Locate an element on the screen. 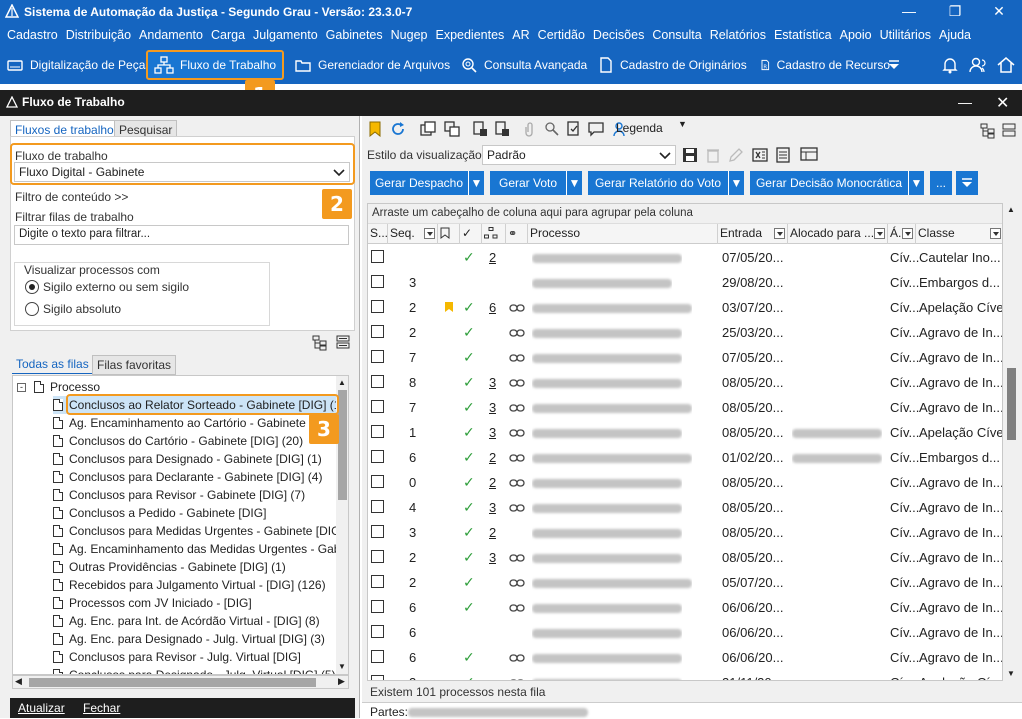 The height and width of the screenshot is (719, 1022). gerar-despacho-dropdown: ▼ is located at coordinates (476, 183).